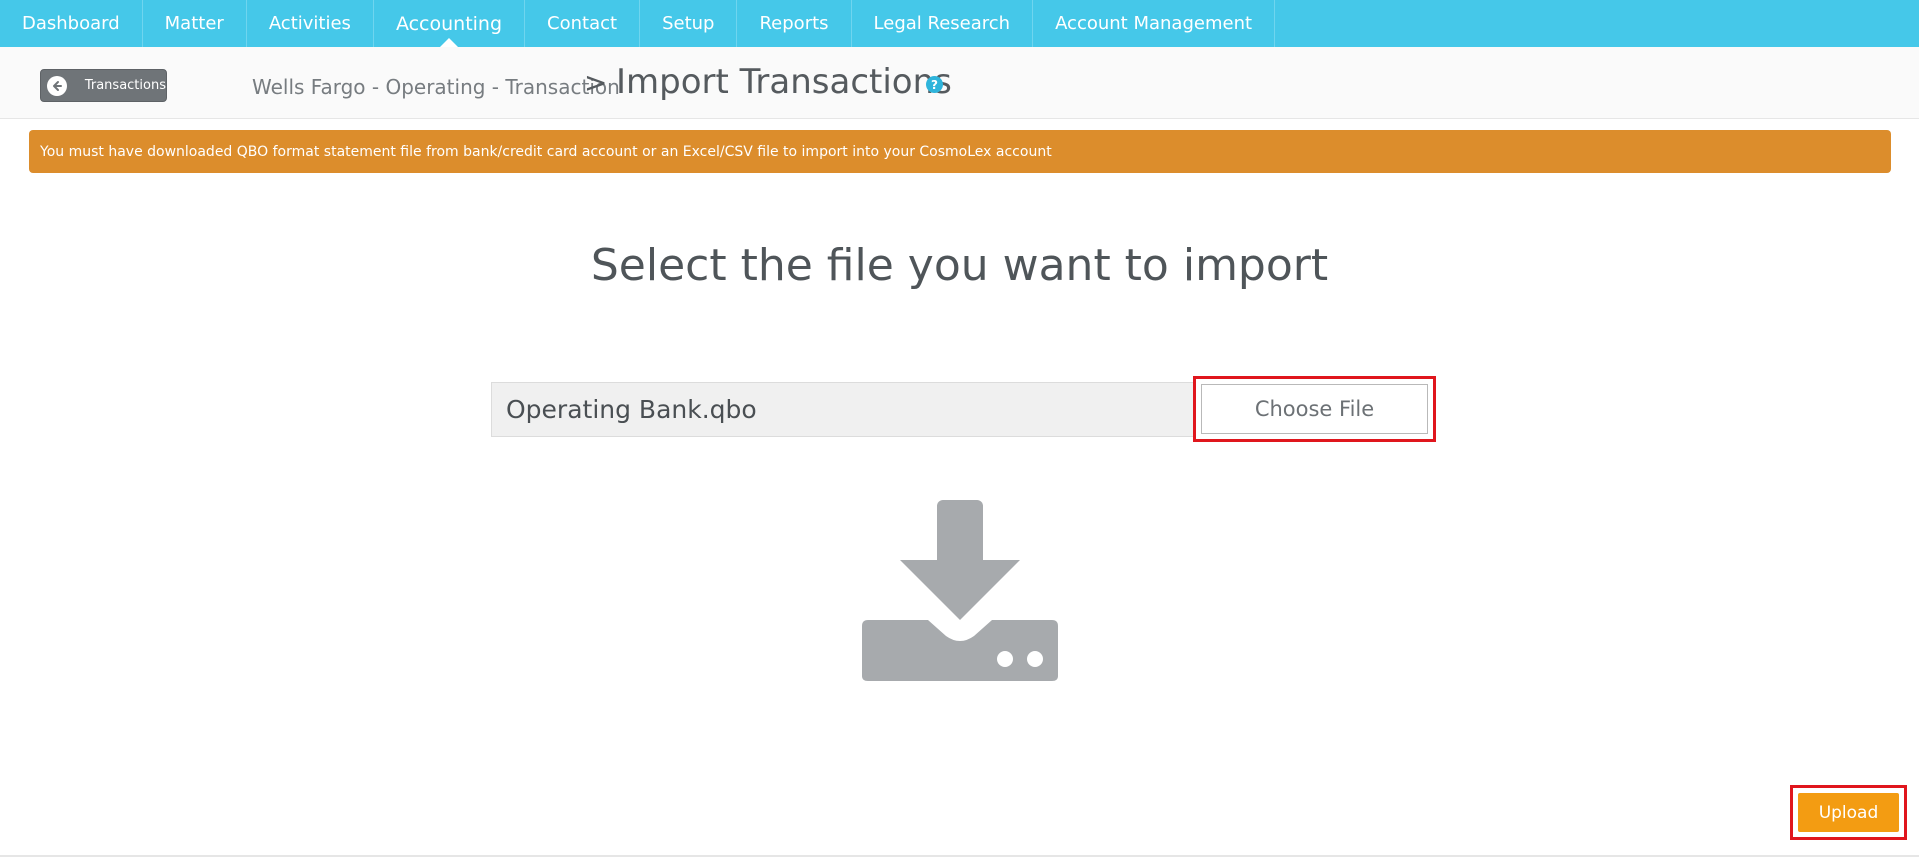  Describe the element at coordinates (794, 23) in the screenshot. I see `nav-reports: Reports` at that location.